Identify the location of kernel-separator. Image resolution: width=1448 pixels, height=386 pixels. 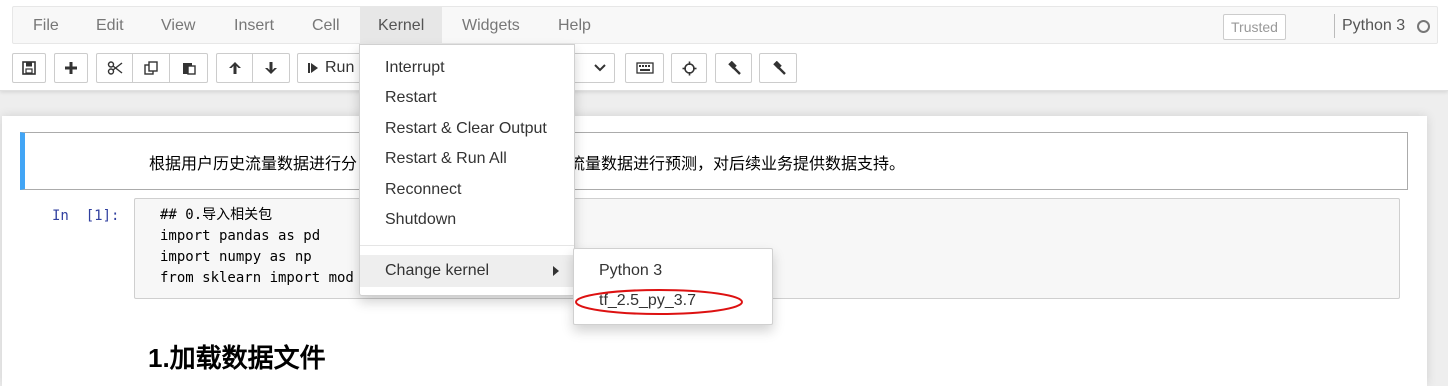
(1334, 26).